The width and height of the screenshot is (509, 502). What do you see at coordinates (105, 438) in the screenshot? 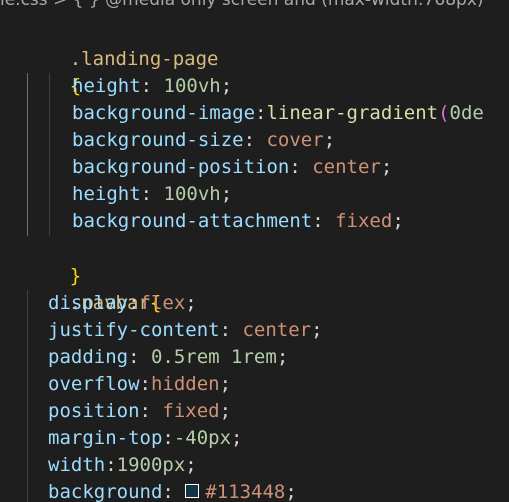
I see `css-property: margin-top` at bounding box center [105, 438].